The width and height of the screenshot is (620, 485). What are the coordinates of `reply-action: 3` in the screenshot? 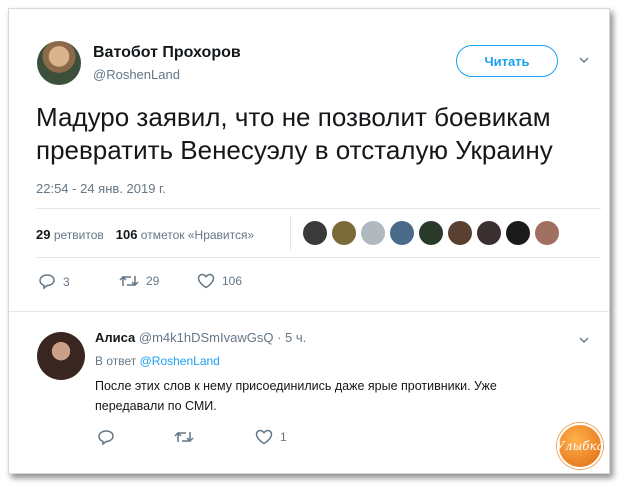 It's located at (54, 281).